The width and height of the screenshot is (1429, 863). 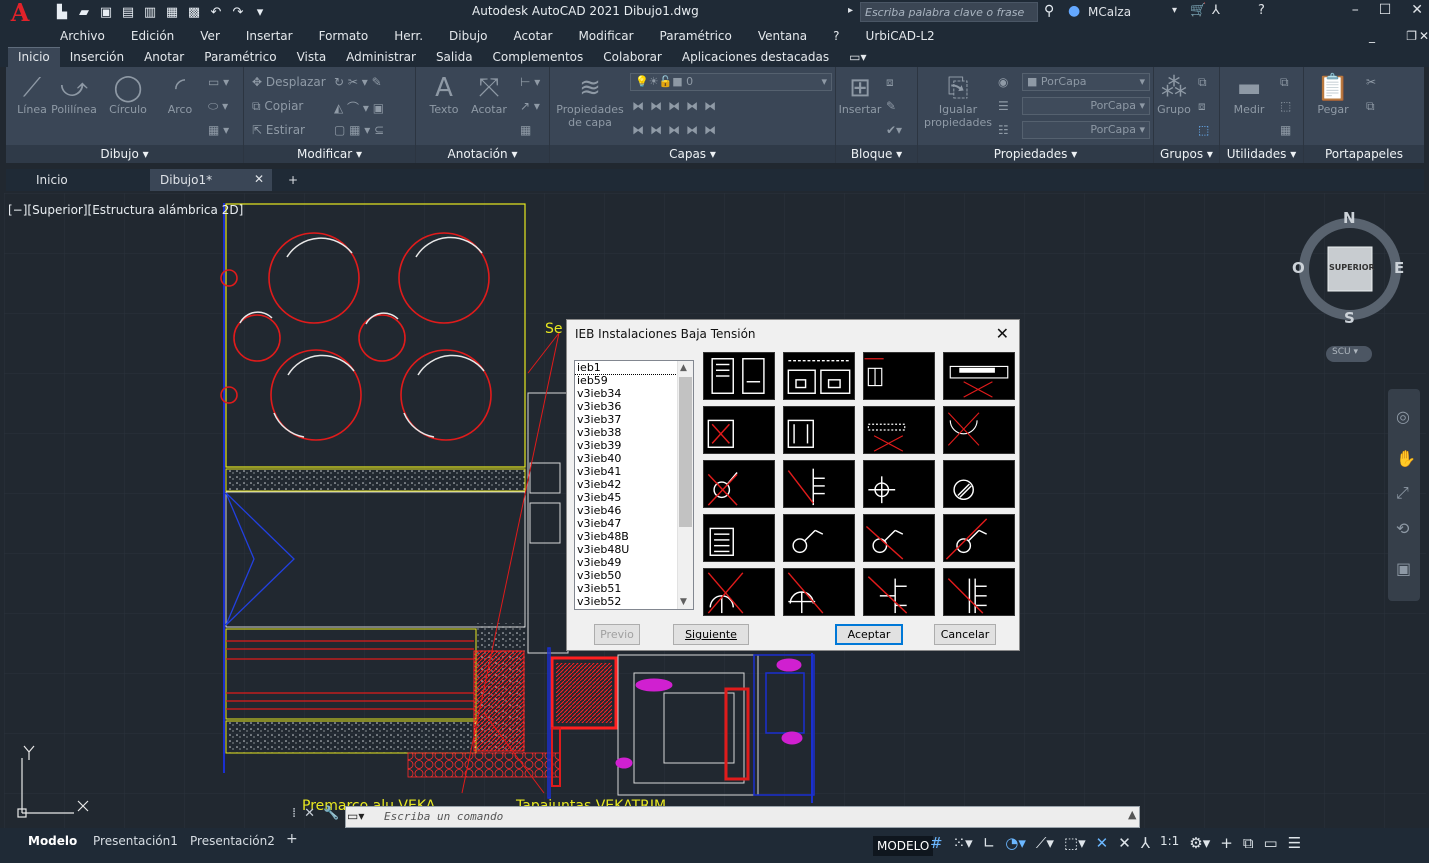 What do you see at coordinates (482, 154) in the screenshot?
I see `panel-title-annotation: Anotación ▾` at bounding box center [482, 154].